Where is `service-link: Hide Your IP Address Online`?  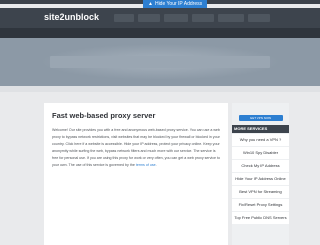 service-link: Hide Your IP Address Online is located at coordinates (260, 179).